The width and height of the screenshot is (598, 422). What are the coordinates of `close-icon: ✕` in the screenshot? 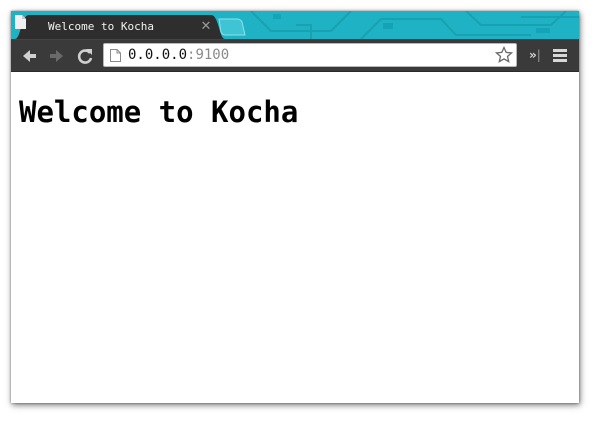 It's located at (206, 27).